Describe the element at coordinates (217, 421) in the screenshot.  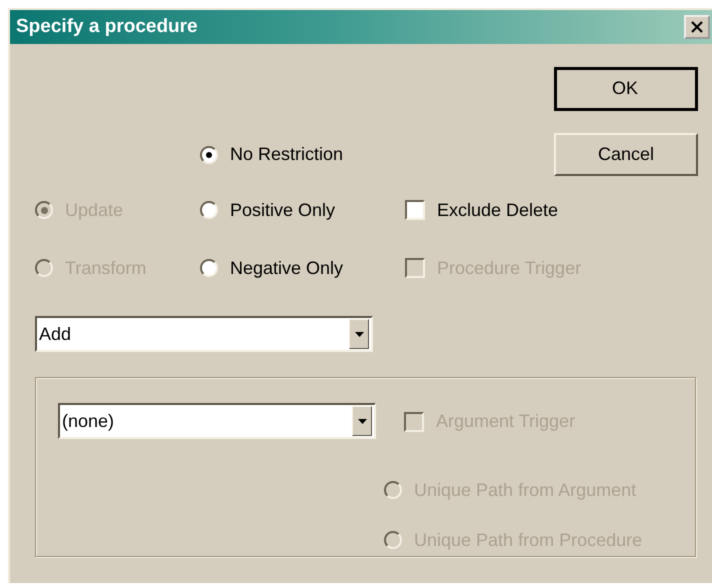
I see `argument-dropdown: (none)` at that location.